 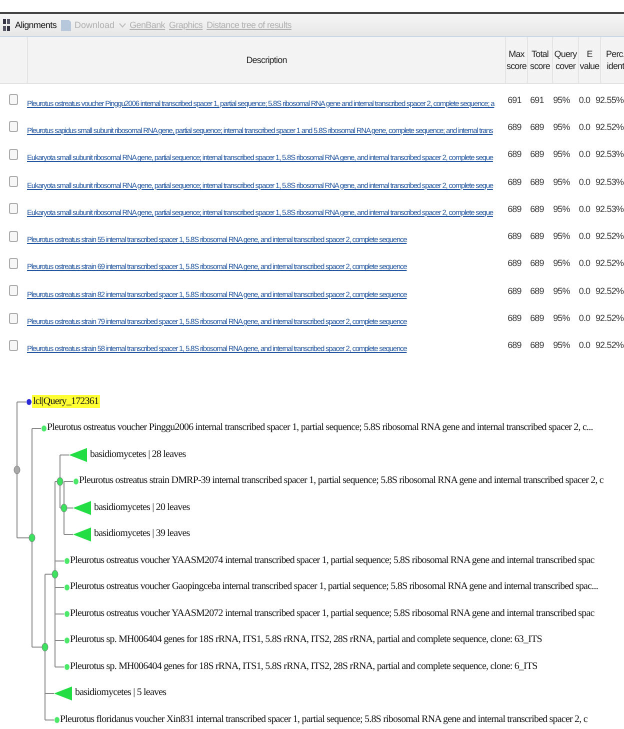 What do you see at coordinates (266, 60) in the screenshot?
I see `column-header: Description` at bounding box center [266, 60].